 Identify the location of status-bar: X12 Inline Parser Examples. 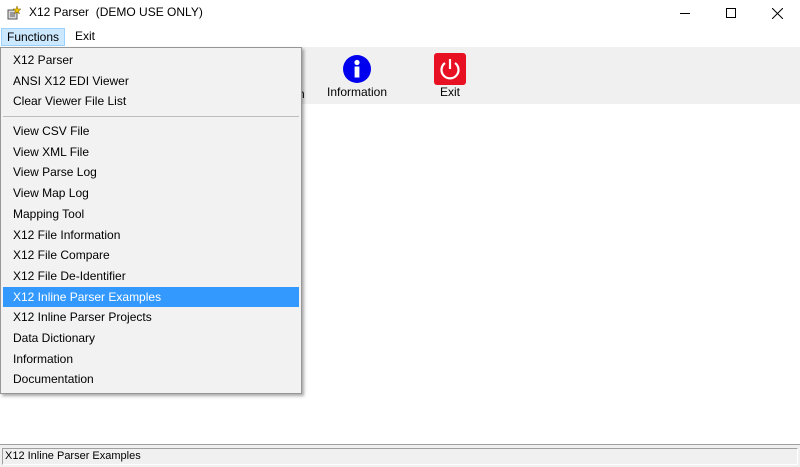
(400, 455).